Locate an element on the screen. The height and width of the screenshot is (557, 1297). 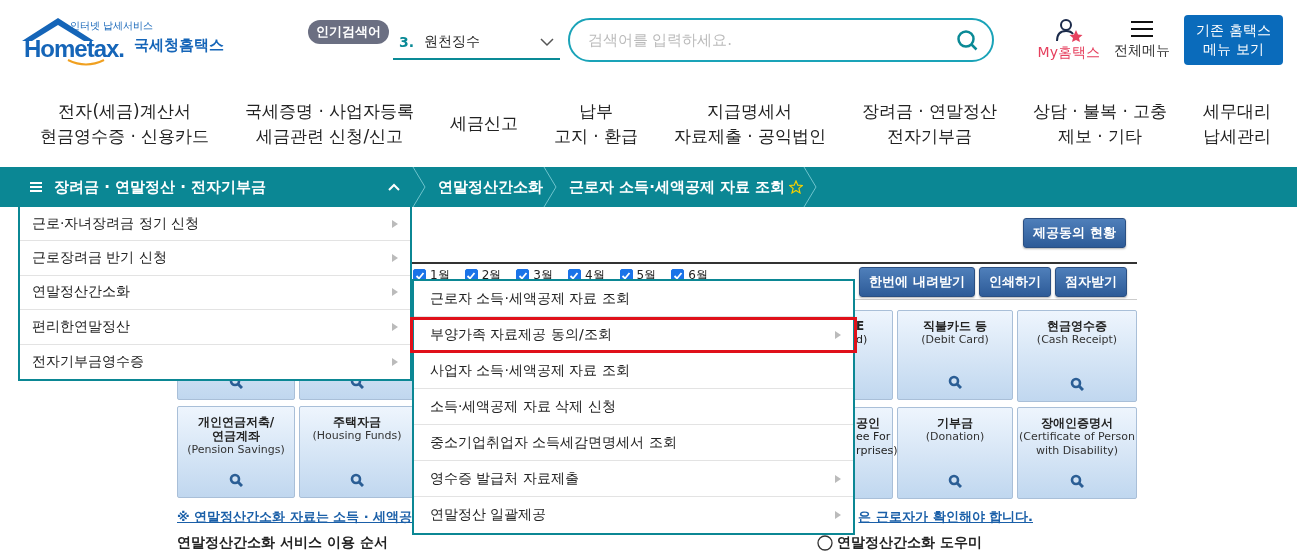
submenu-item: 근로자 소득·세액공제 자료 조회 is located at coordinates (633, 299).